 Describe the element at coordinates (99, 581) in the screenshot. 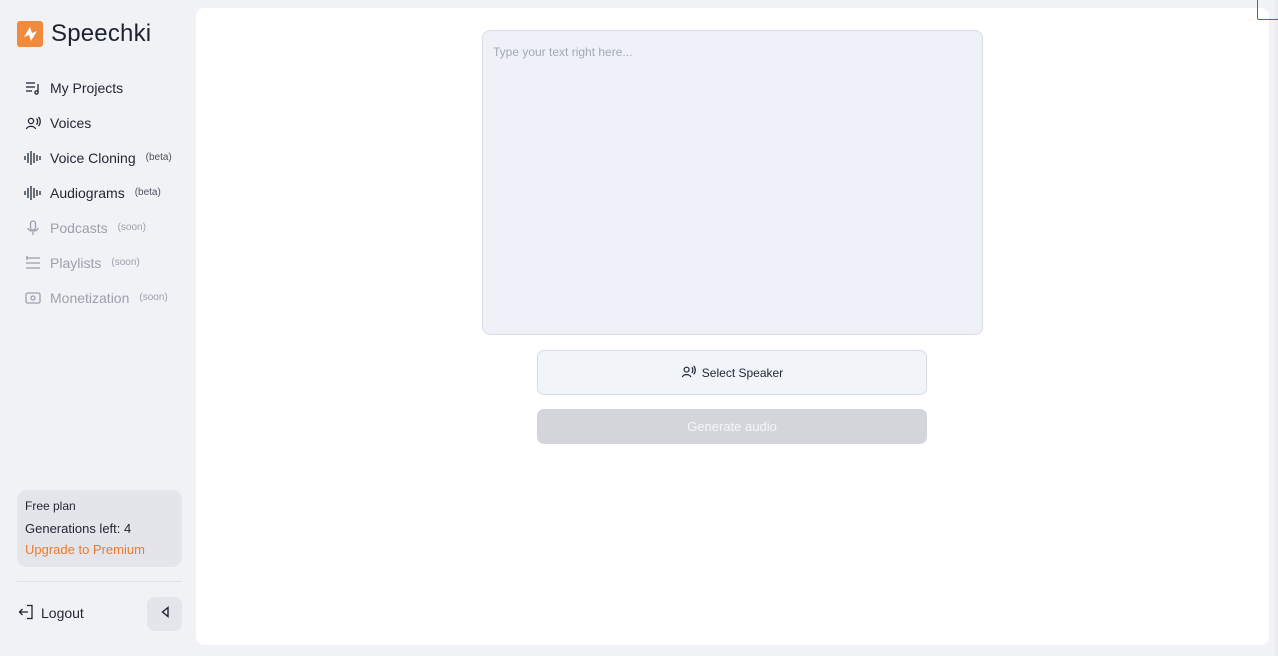

I see `sidebar-divider` at that location.